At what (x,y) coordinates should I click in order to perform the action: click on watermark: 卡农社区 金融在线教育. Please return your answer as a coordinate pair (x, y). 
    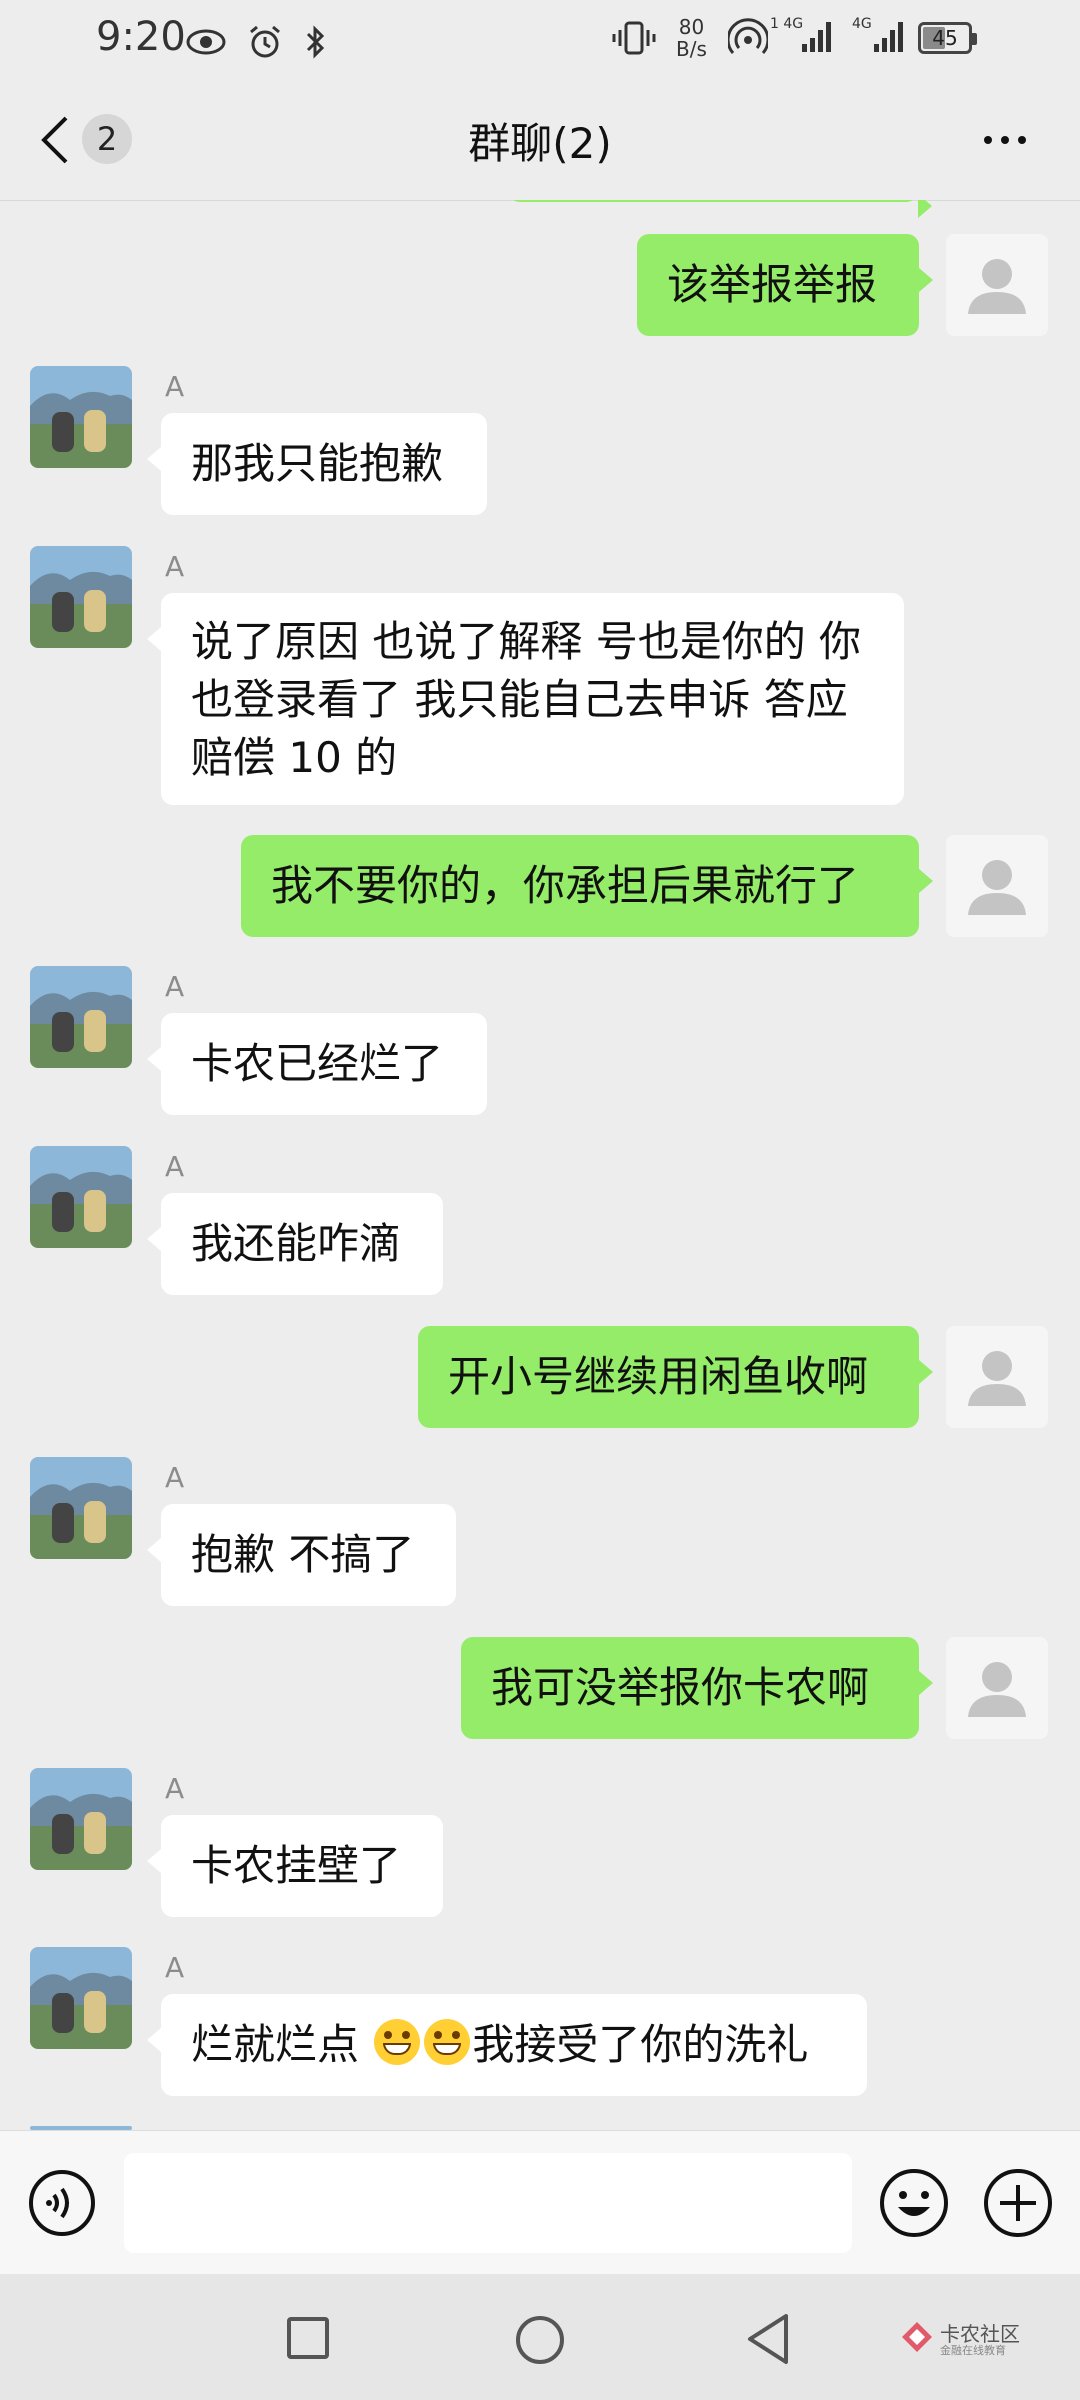
    Looking at the image, I should click on (960, 2338).